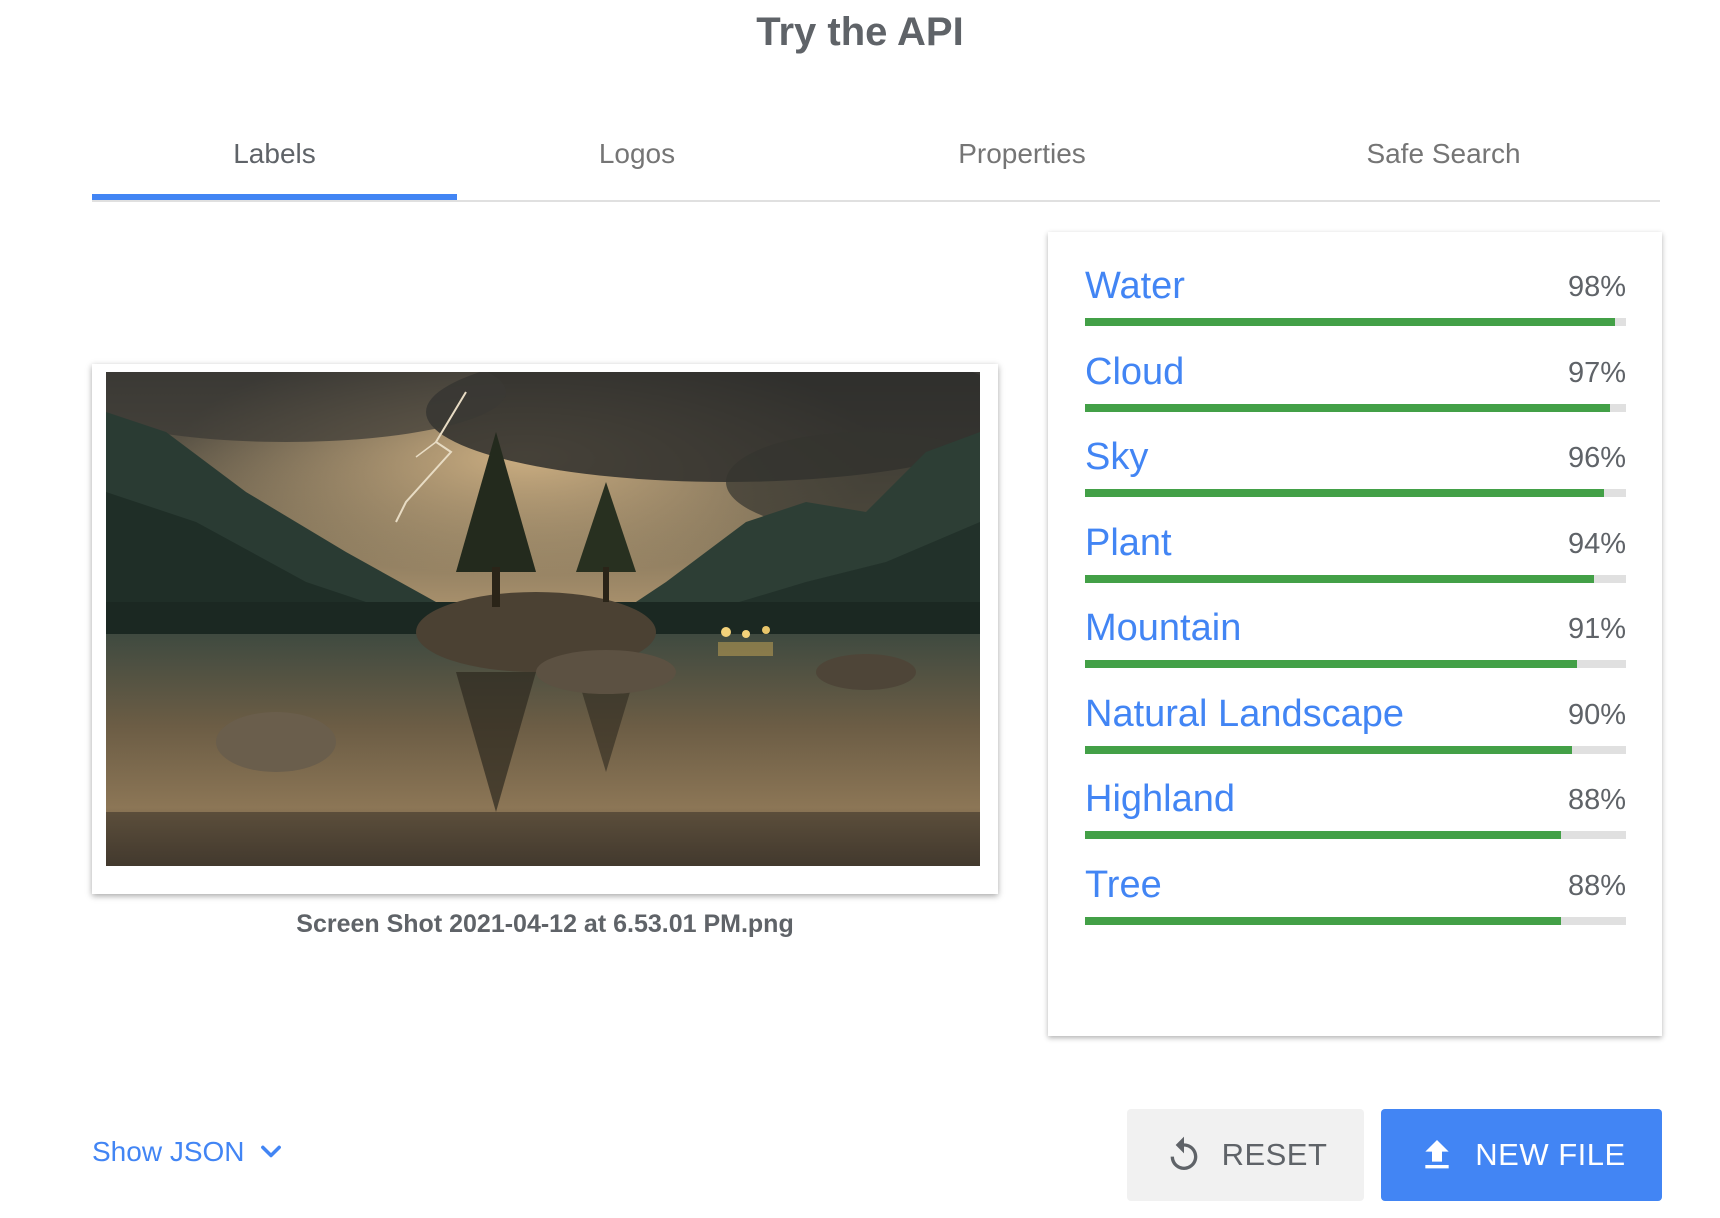 The width and height of the screenshot is (1720, 1218). Describe the element at coordinates (1596, 714) in the screenshot. I see `label-score: 90%` at that location.